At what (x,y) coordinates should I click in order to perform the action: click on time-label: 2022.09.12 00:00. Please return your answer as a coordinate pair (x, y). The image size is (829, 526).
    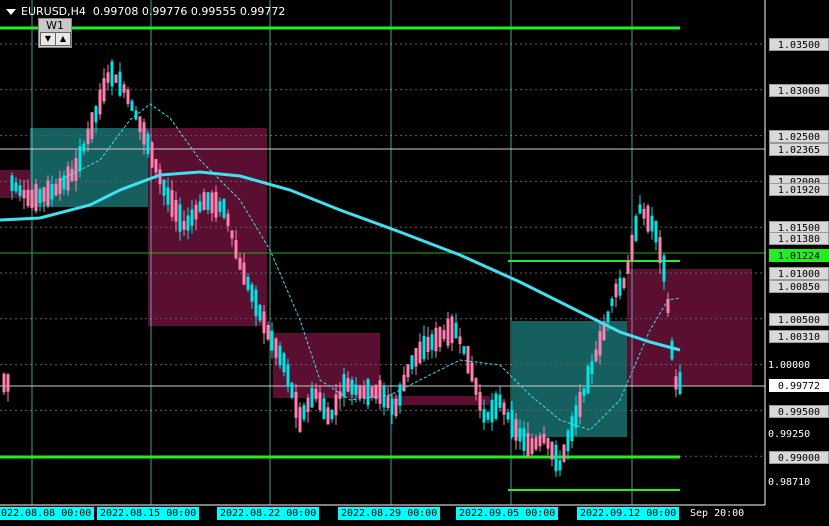
    Looking at the image, I should click on (628, 513).